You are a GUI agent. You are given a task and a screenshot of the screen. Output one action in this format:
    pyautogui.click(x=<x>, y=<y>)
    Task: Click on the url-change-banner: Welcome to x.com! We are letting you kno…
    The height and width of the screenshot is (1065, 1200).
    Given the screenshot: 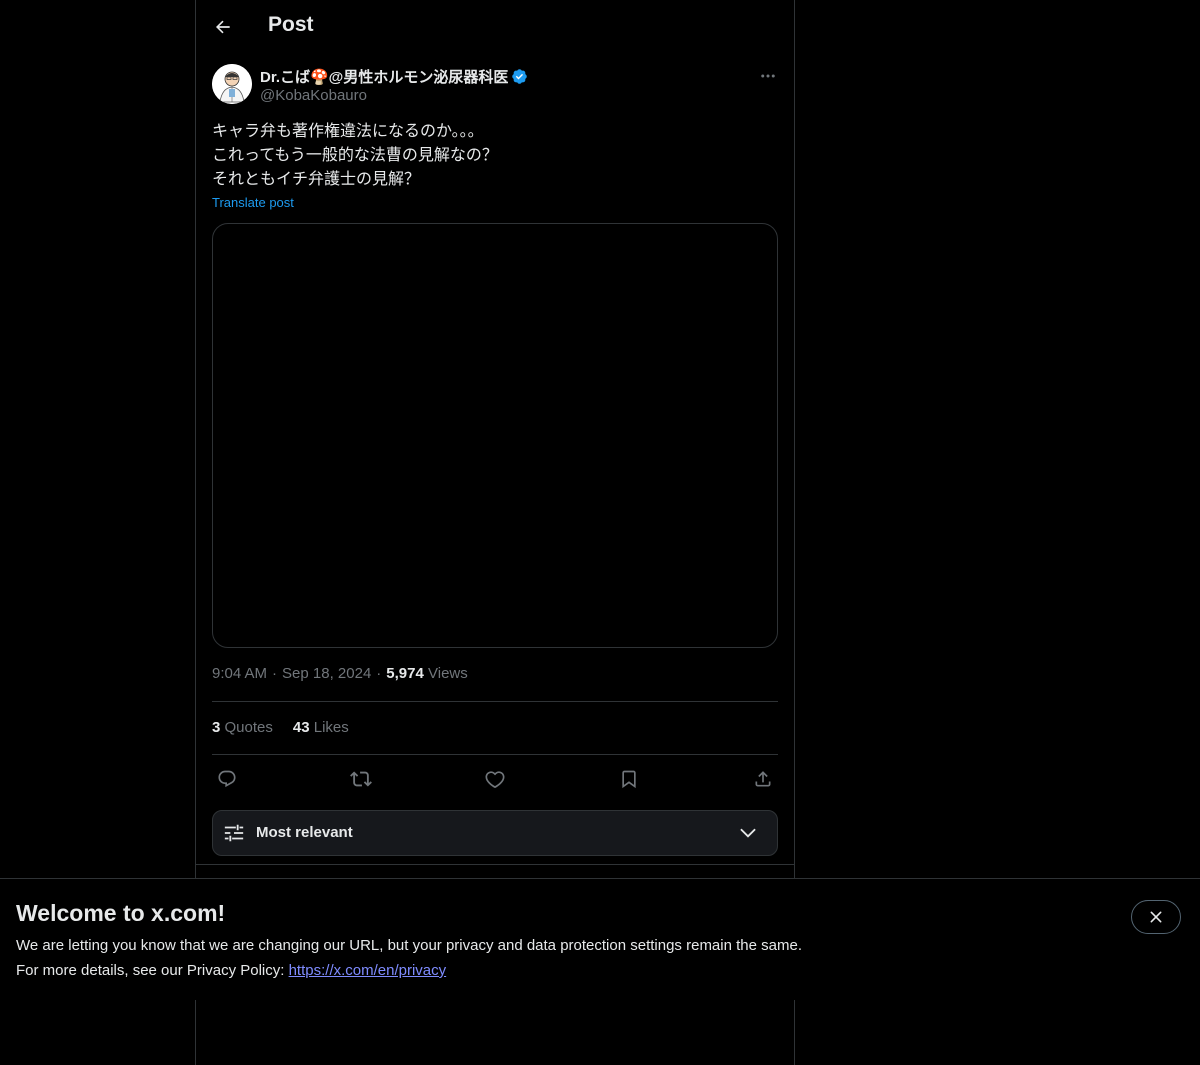 What is the action you would take?
    pyautogui.click(x=600, y=939)
    